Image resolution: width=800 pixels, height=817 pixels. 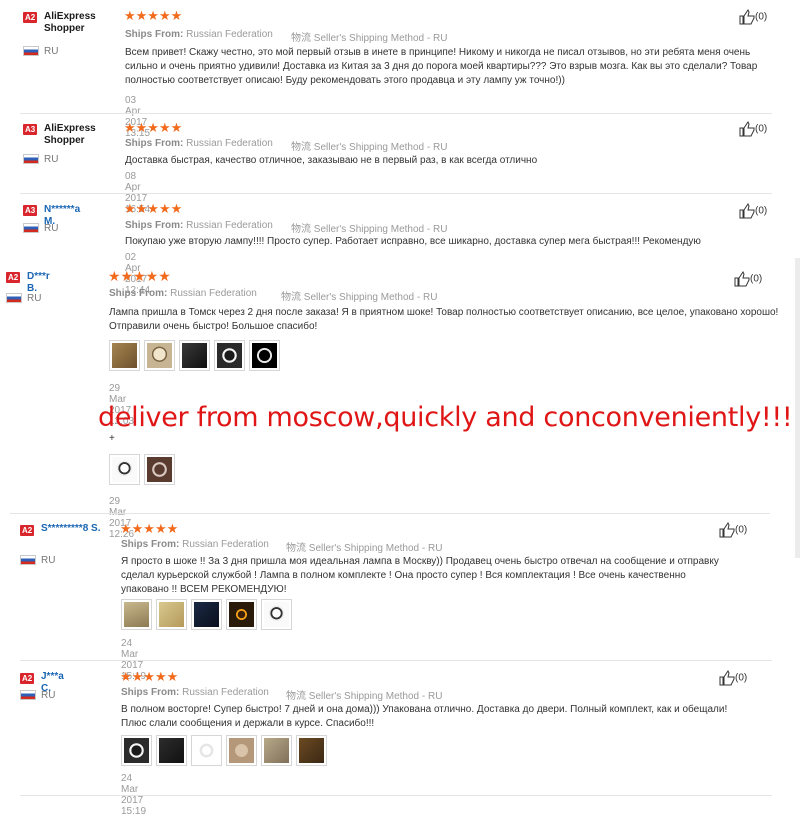 I want to click on scrollbar-strip, so click(x=797, y=408).